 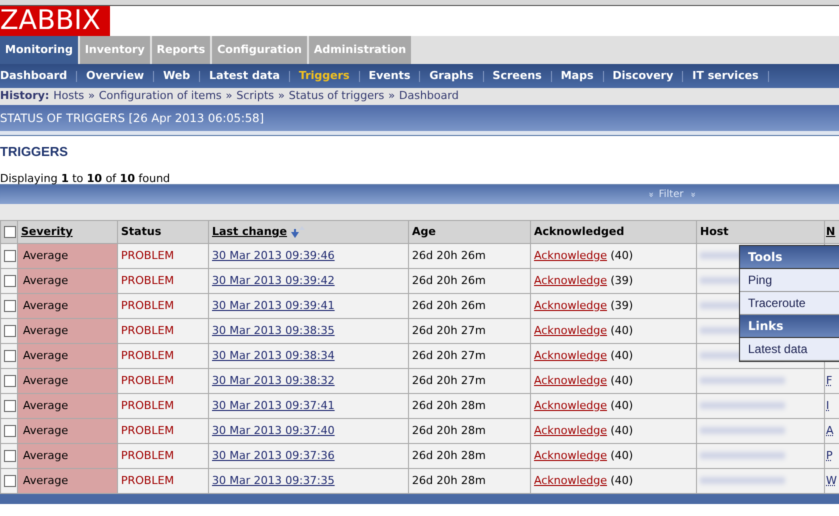 What do you see at coordinates (643, 76) in the screenshot?
I see `submenu-link: Discovery` at bounding box center [643, 76].